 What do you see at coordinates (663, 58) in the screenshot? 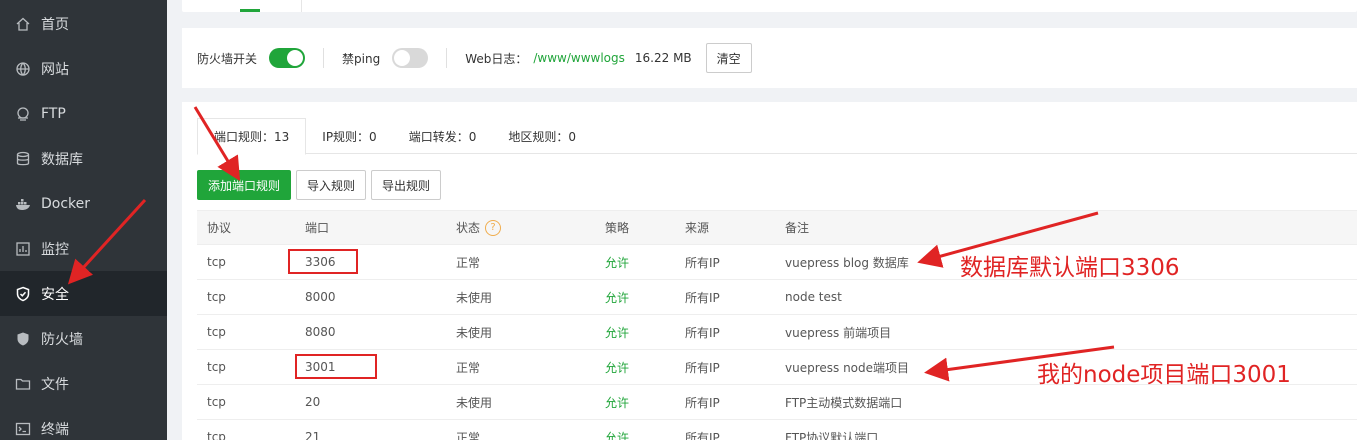
I see `weblog-size: 16.22 MB` at bounding box center [663, 58].